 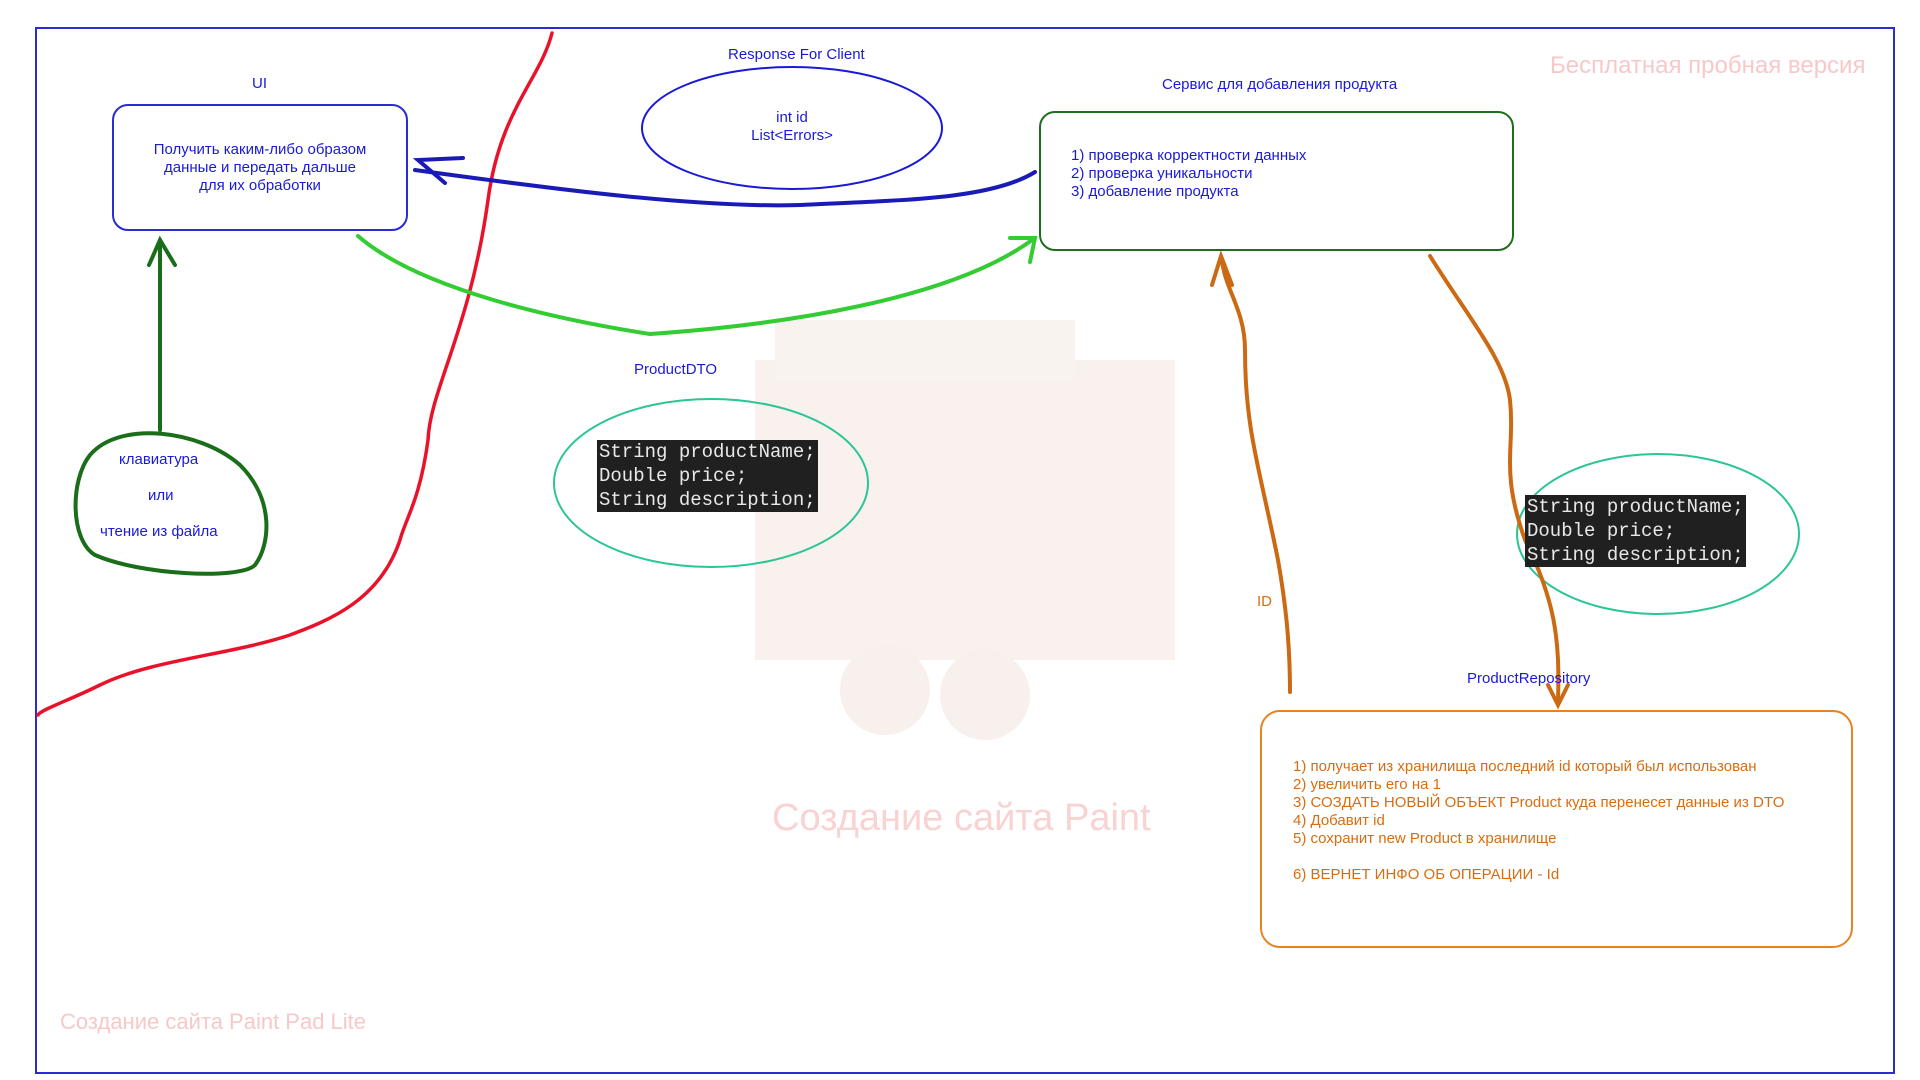 What do you see at coordinates (695, 285) in the screenshot?
I see `request-arrow` at bounding box center [695, 285].